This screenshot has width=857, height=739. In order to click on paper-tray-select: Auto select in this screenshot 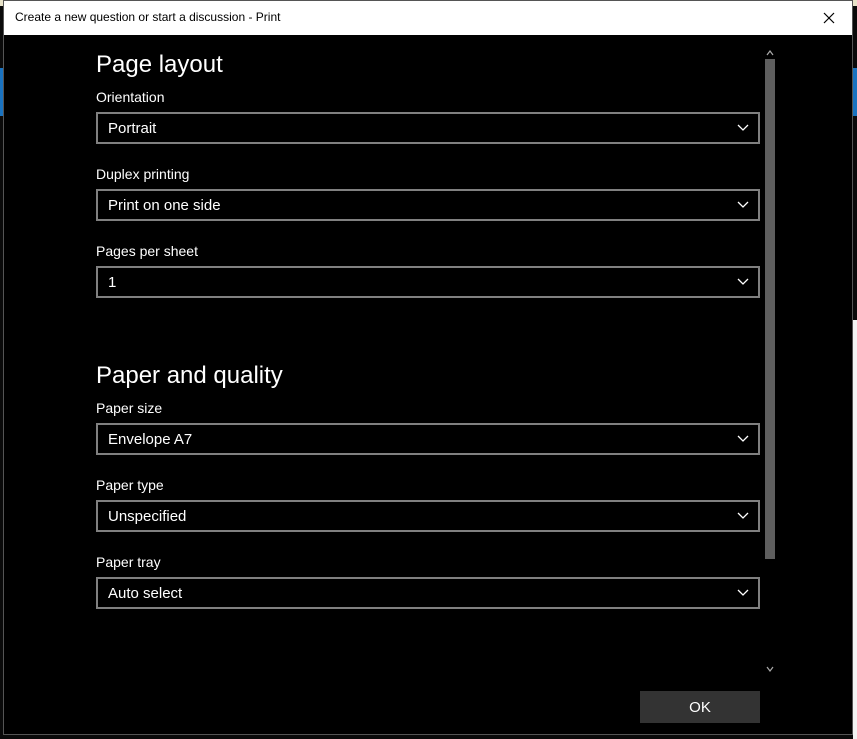, I will do `click(428, 593)`.